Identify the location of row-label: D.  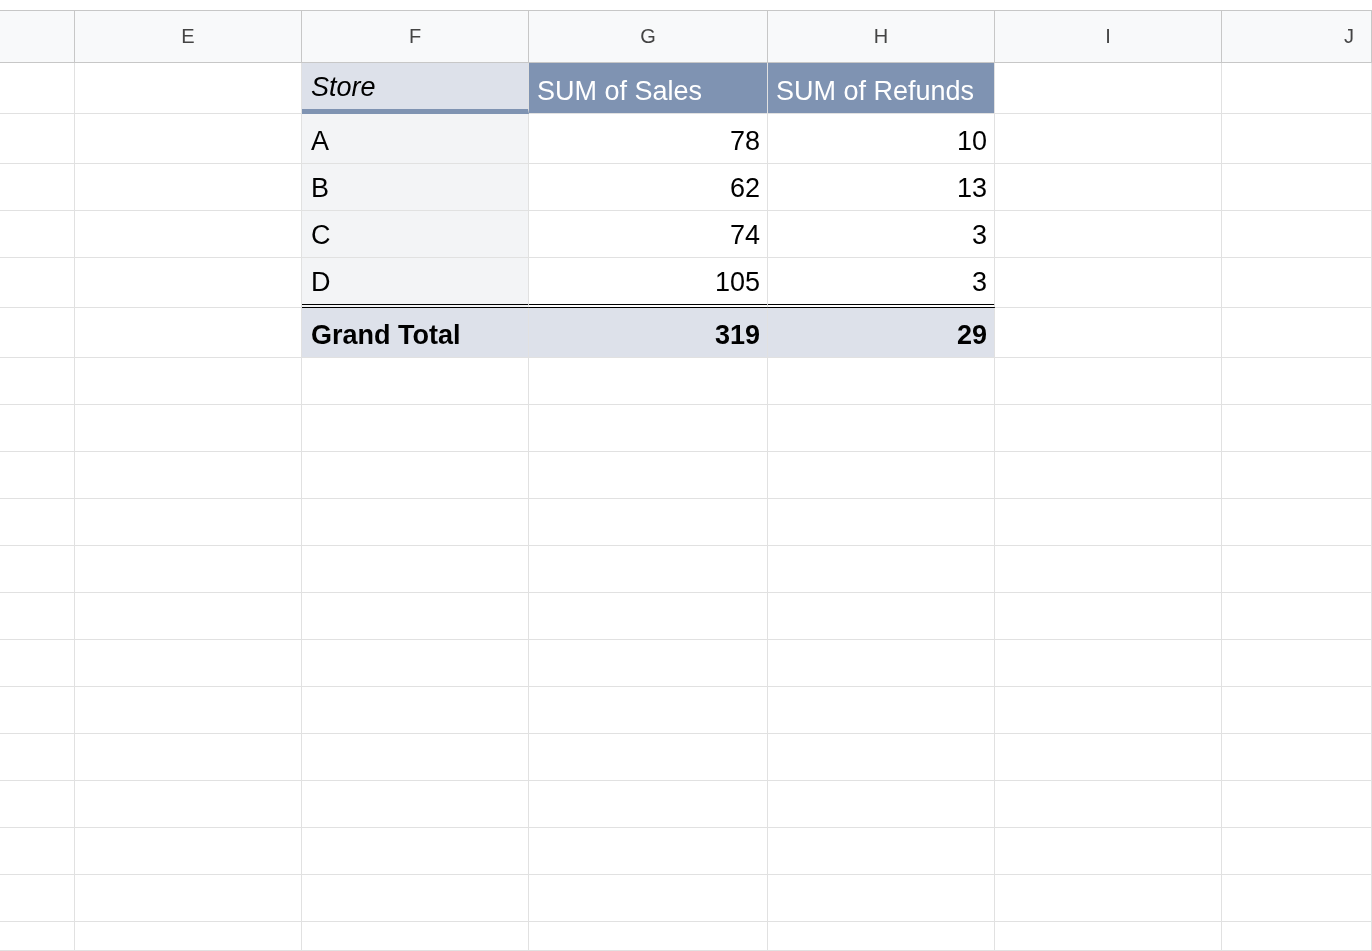
(415, 283).